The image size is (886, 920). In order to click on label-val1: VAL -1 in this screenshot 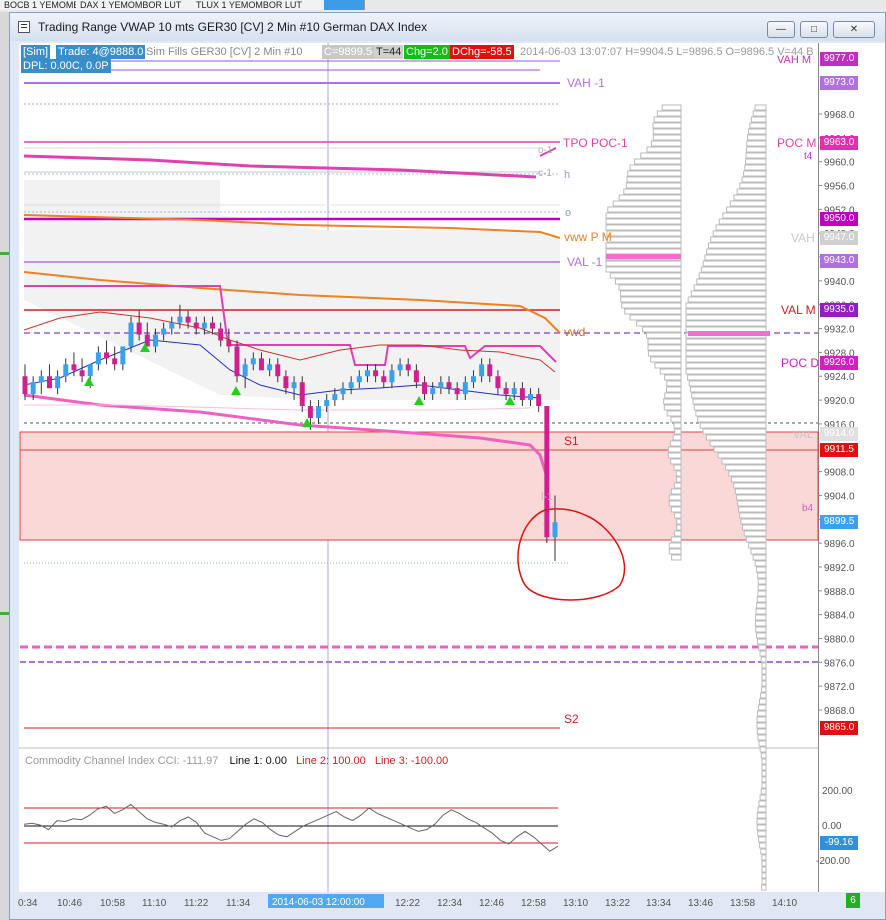, I will do `click(585, 262)`.